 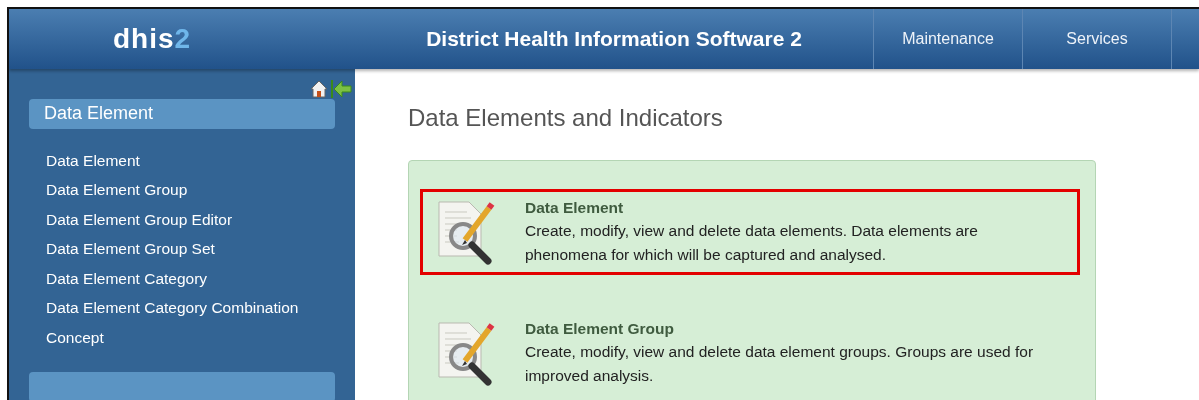 I want to click on nav-tab: Services, so click(x=1096, y=39).